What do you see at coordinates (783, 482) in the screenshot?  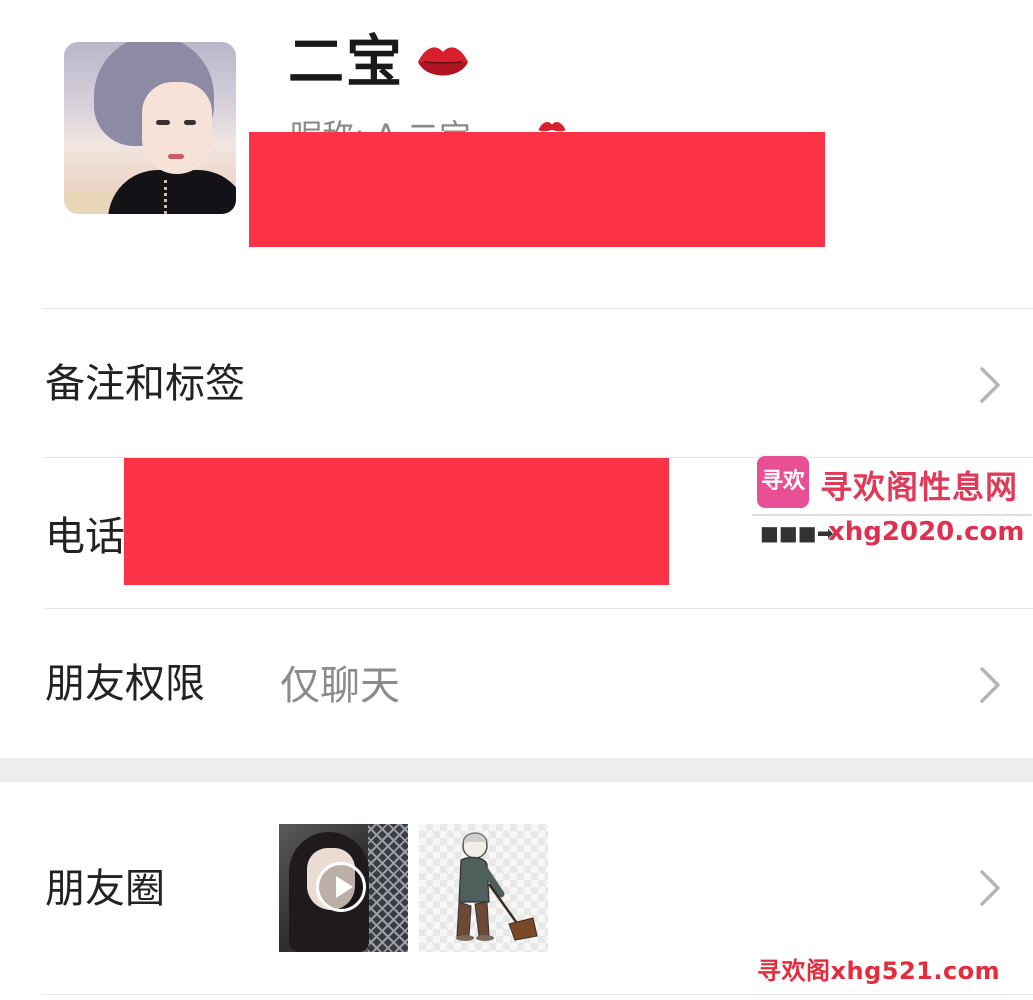 I see `watermark-logo: 寻欢` at bounding box center [783, 482].